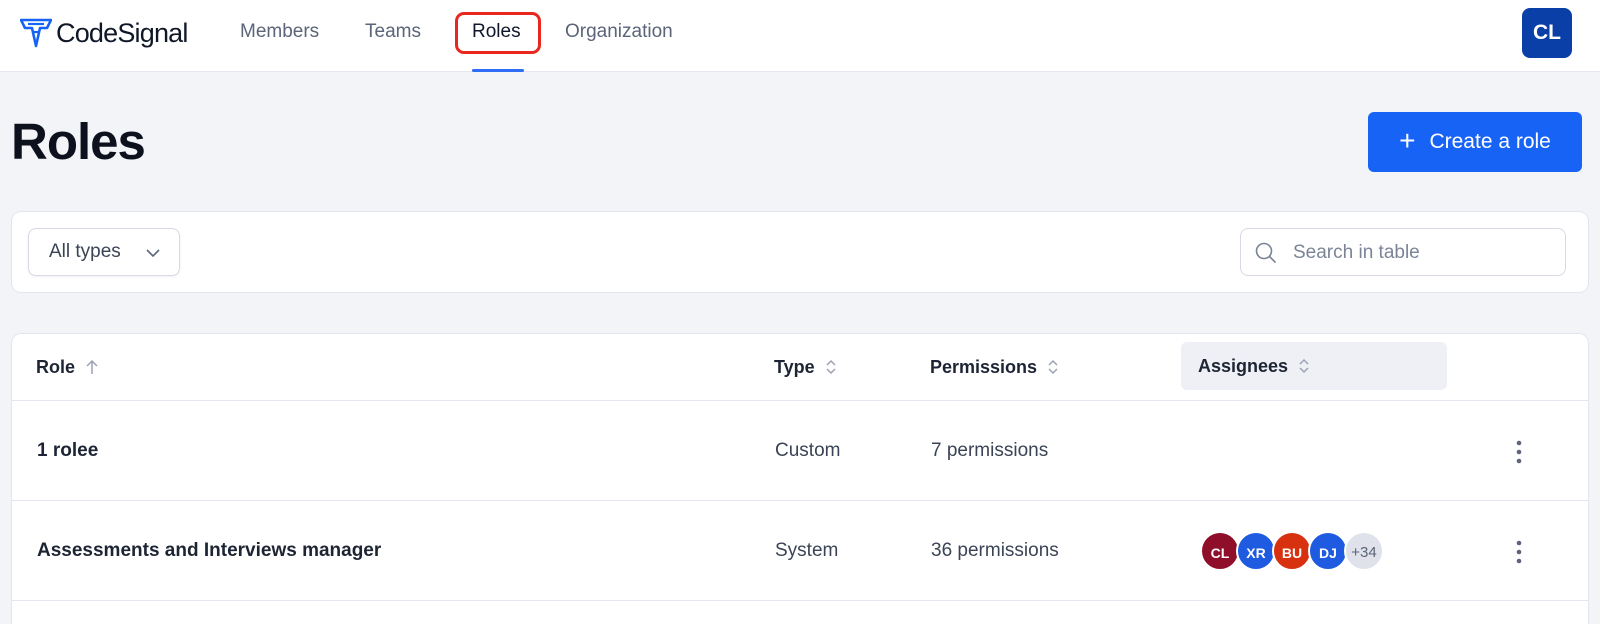 The width and height of the screenshot is (1600, 624). What do you see at coordinates (36, 33) in the screenshot?
I see `codesignal-logo-icon` at bounding box center [36, 33].